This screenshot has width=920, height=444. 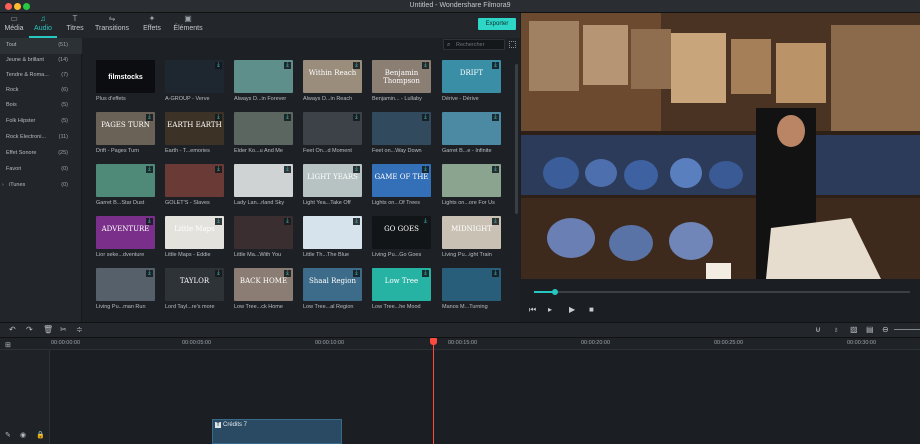 I want to click on track-thumbnail: filmstocks, so click(x=125, y=76).